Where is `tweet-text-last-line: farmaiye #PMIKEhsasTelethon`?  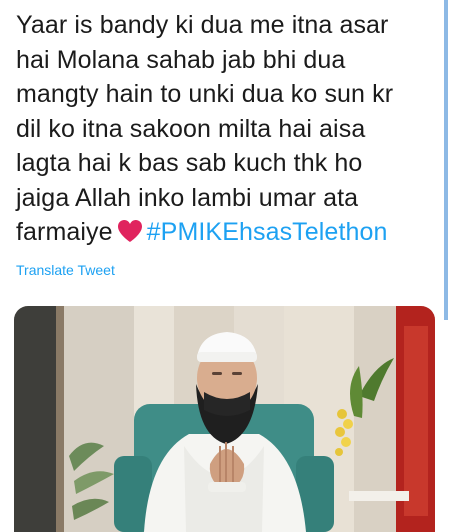
tweet-text-last-line: farmaiye #PMIKEhsasTelethon is located at coordinates (228, 234).